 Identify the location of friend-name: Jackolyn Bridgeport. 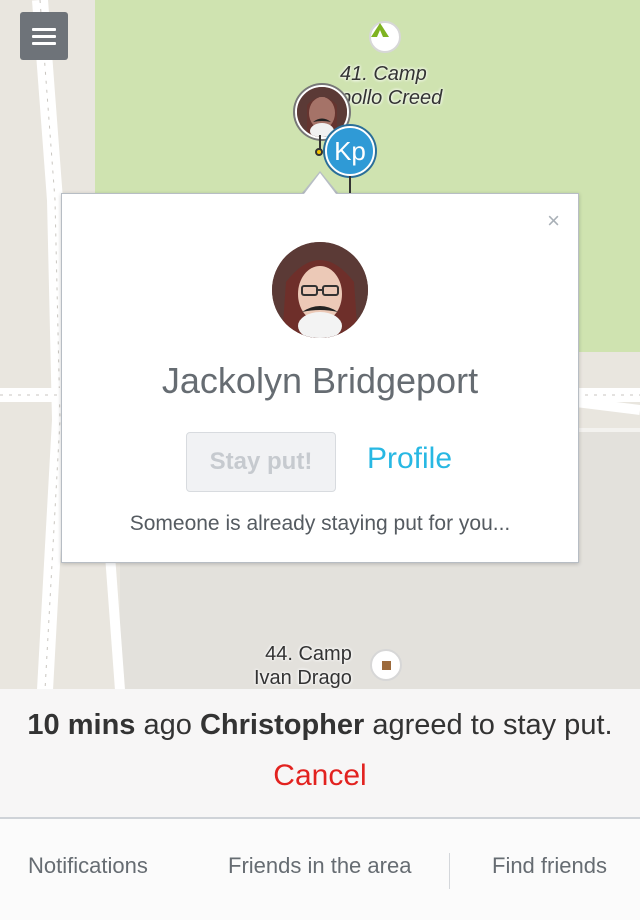
(320, 380).